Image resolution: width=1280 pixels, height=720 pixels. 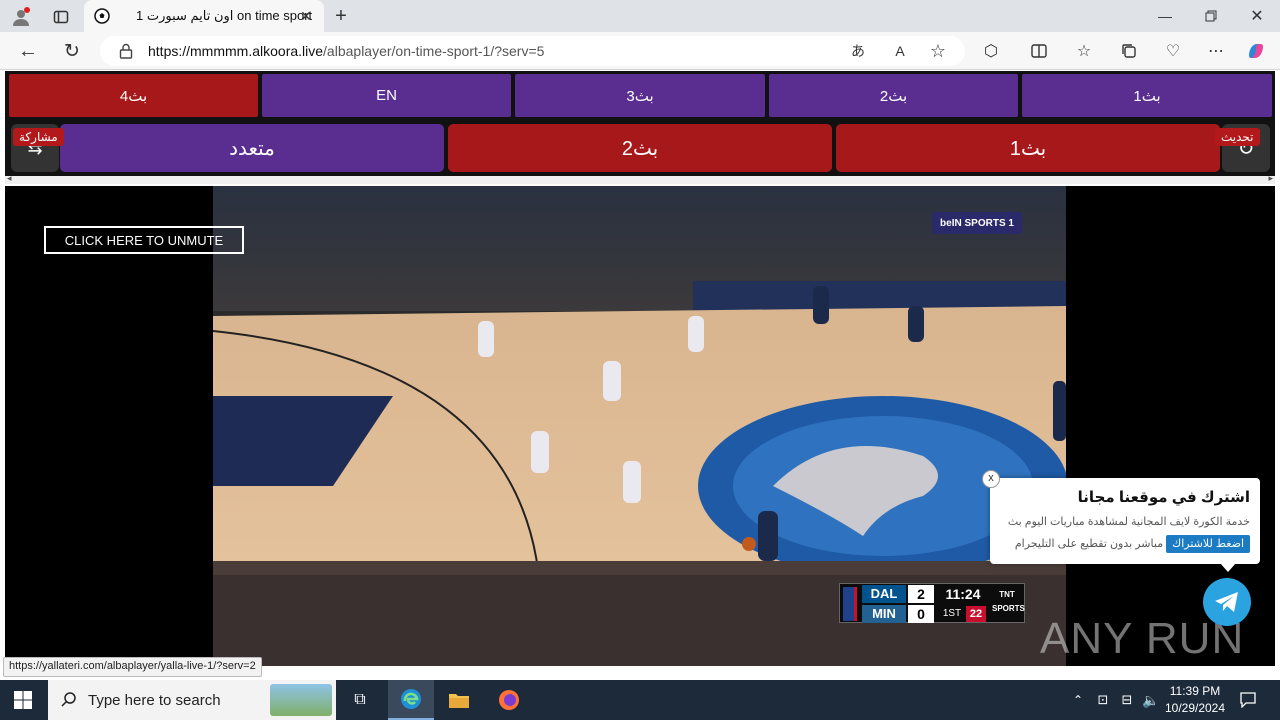 I want to click on tab-title: اون تايم سبورت 1 on time sport, so click(x=224, y=15).